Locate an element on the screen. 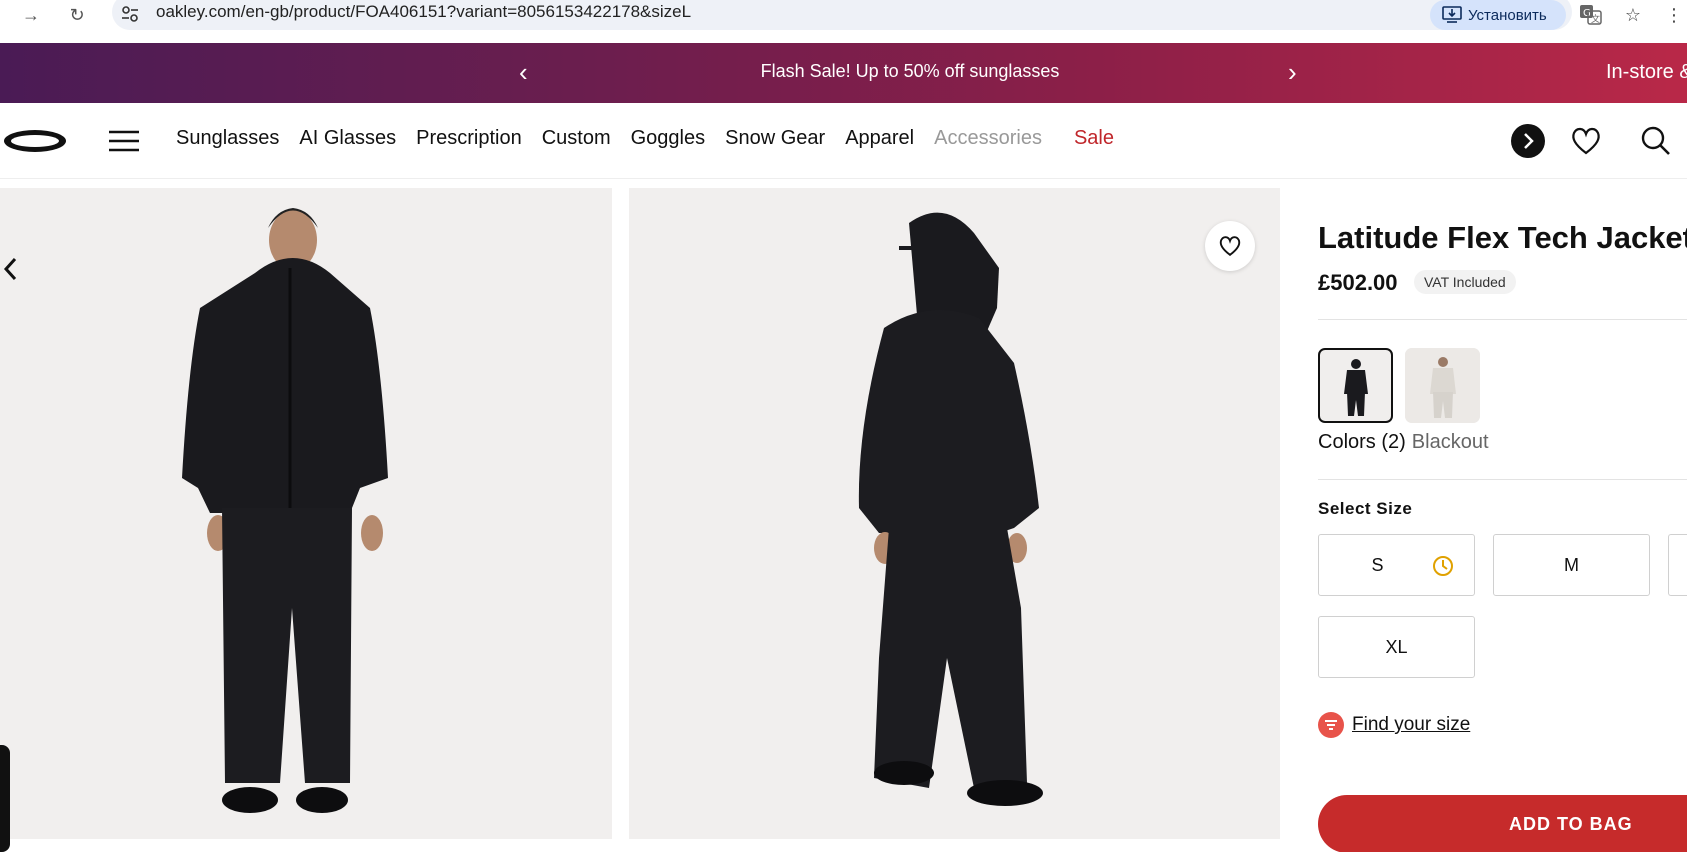  nav-sale: Sale is located at coordinates (1094, 138).